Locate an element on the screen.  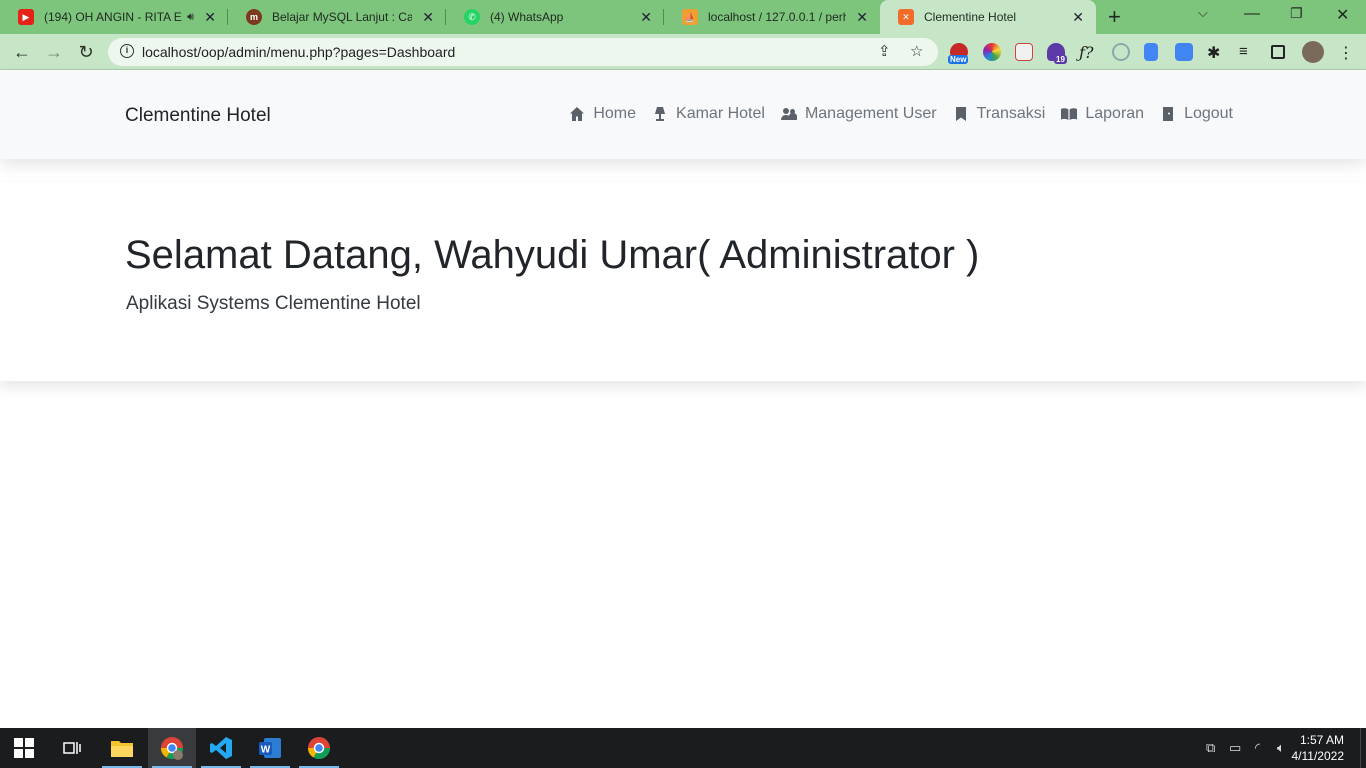
site-info-icon: i is located at coordinates (127, 51).